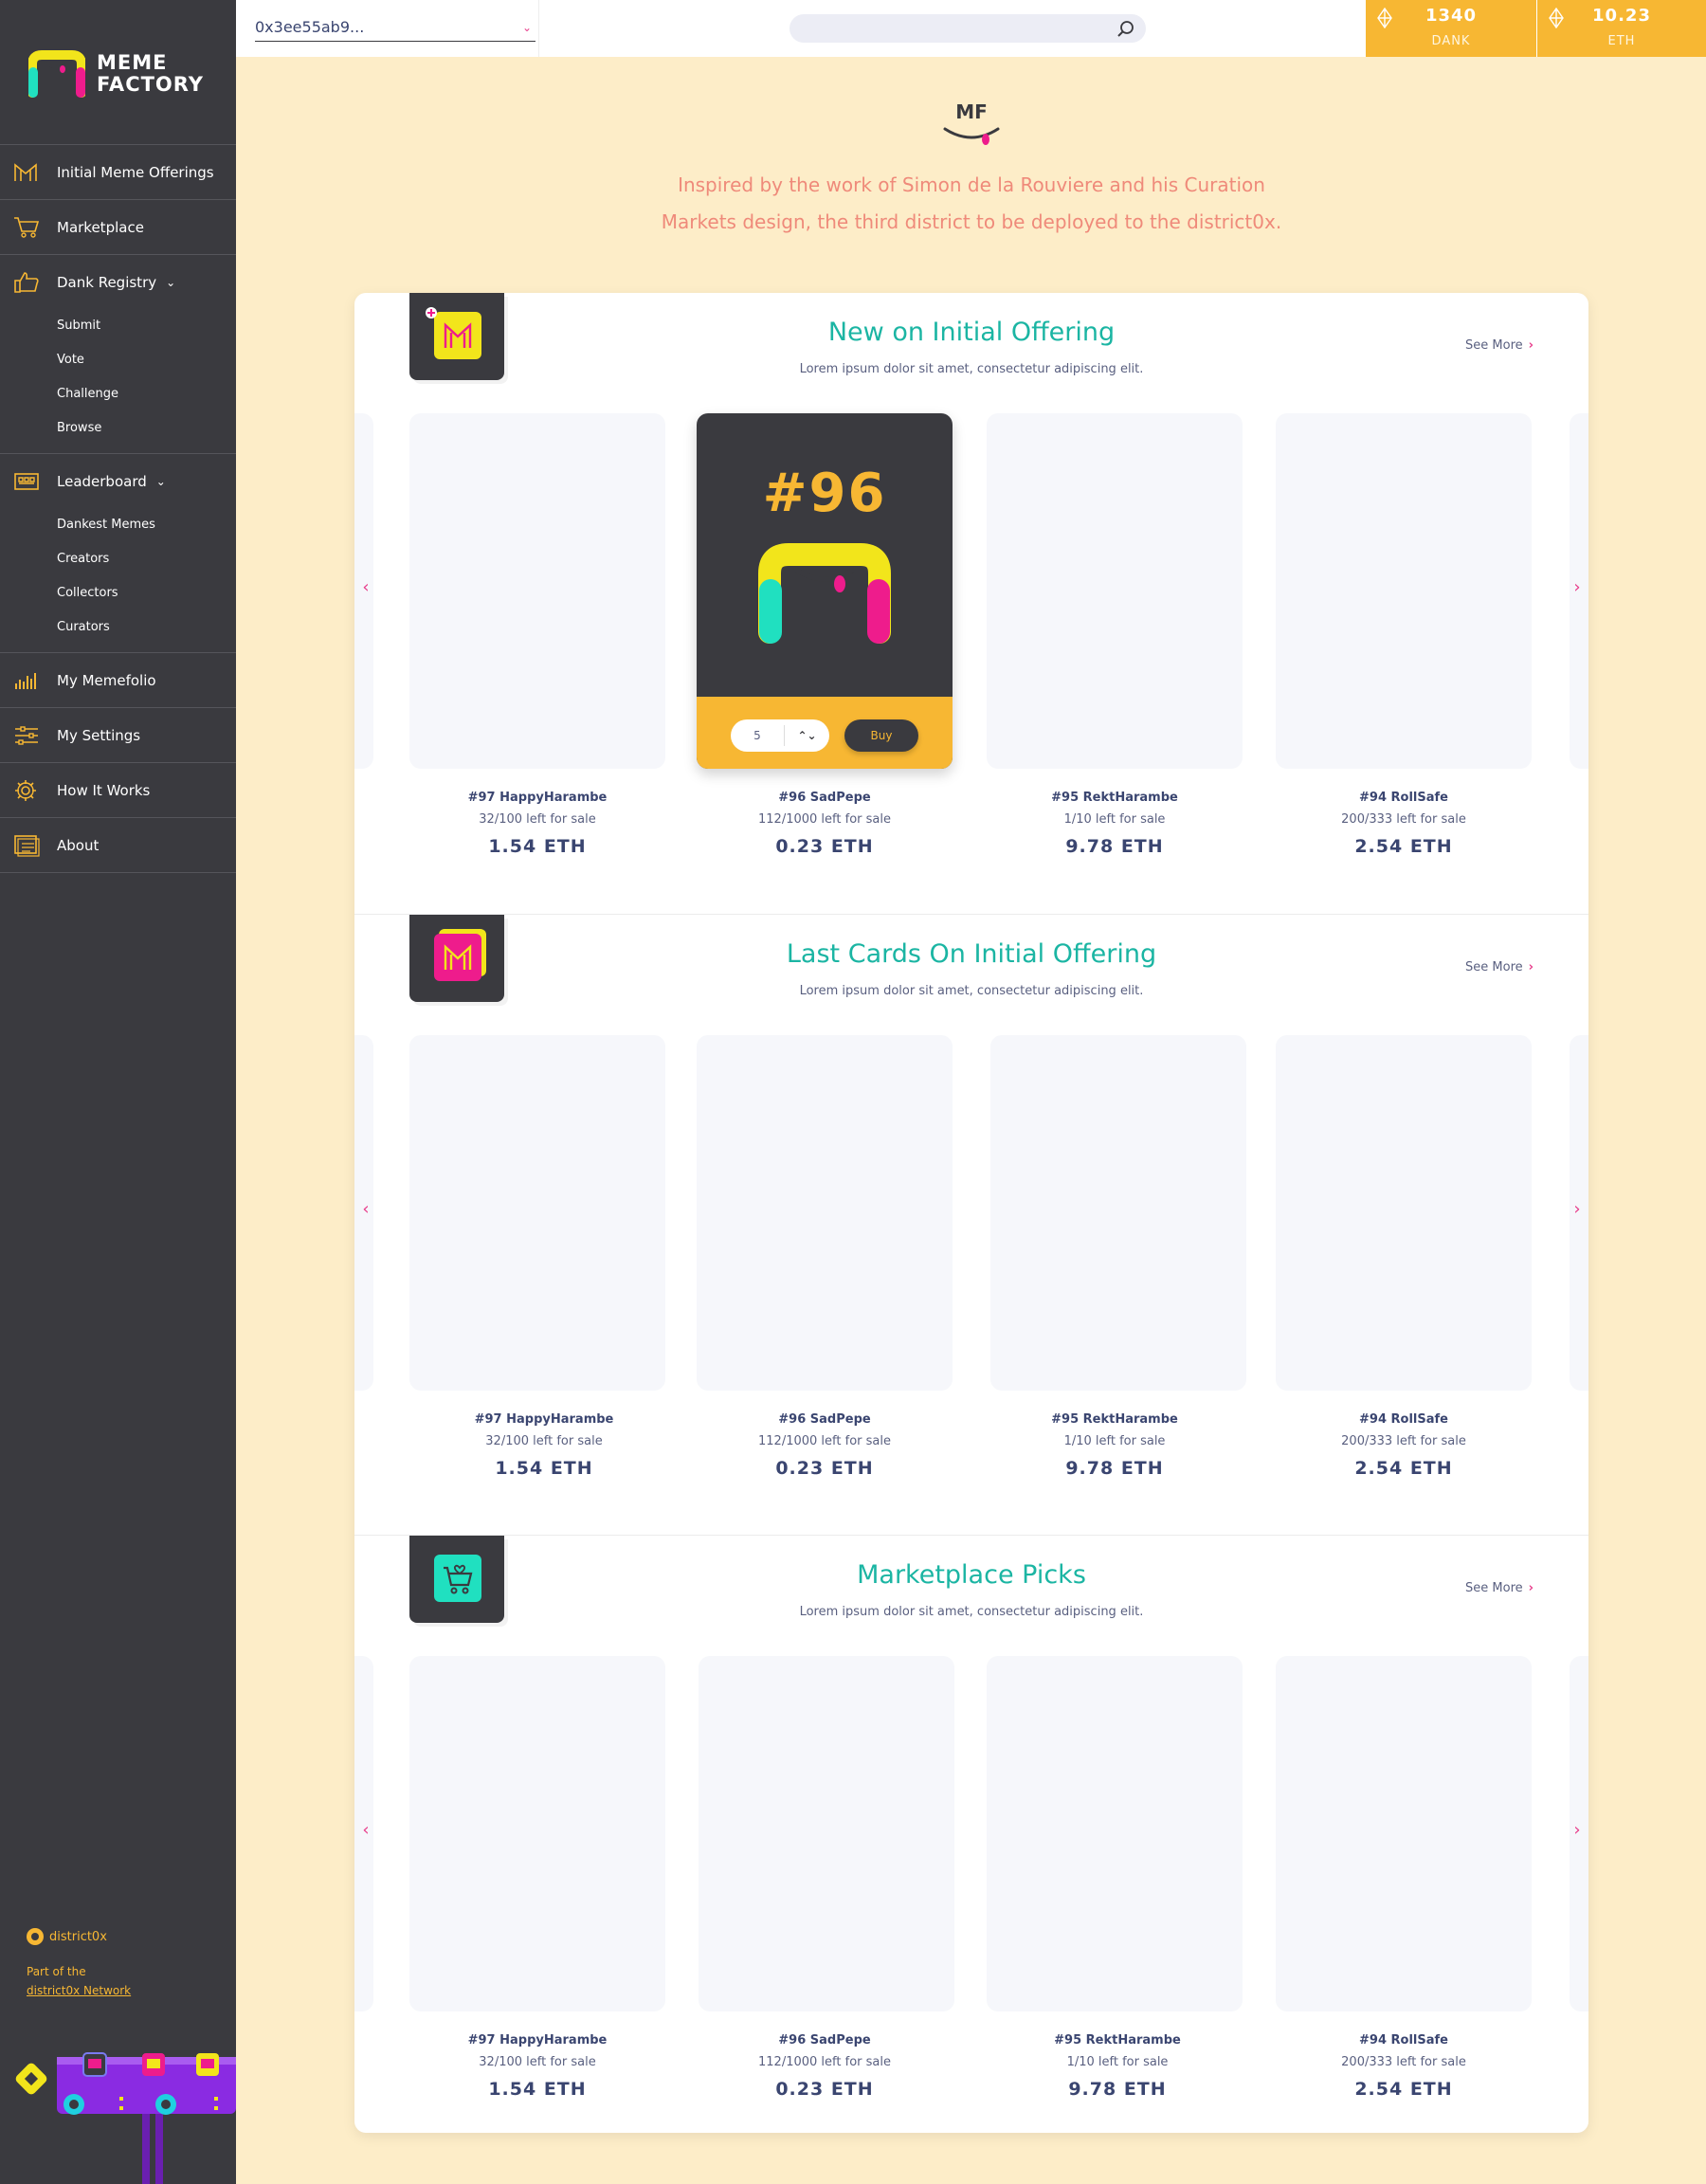 The width and height of the screenshot is (1706, 2184). I want to click on district0x-brand-label: district0x, so click(78, 1936).